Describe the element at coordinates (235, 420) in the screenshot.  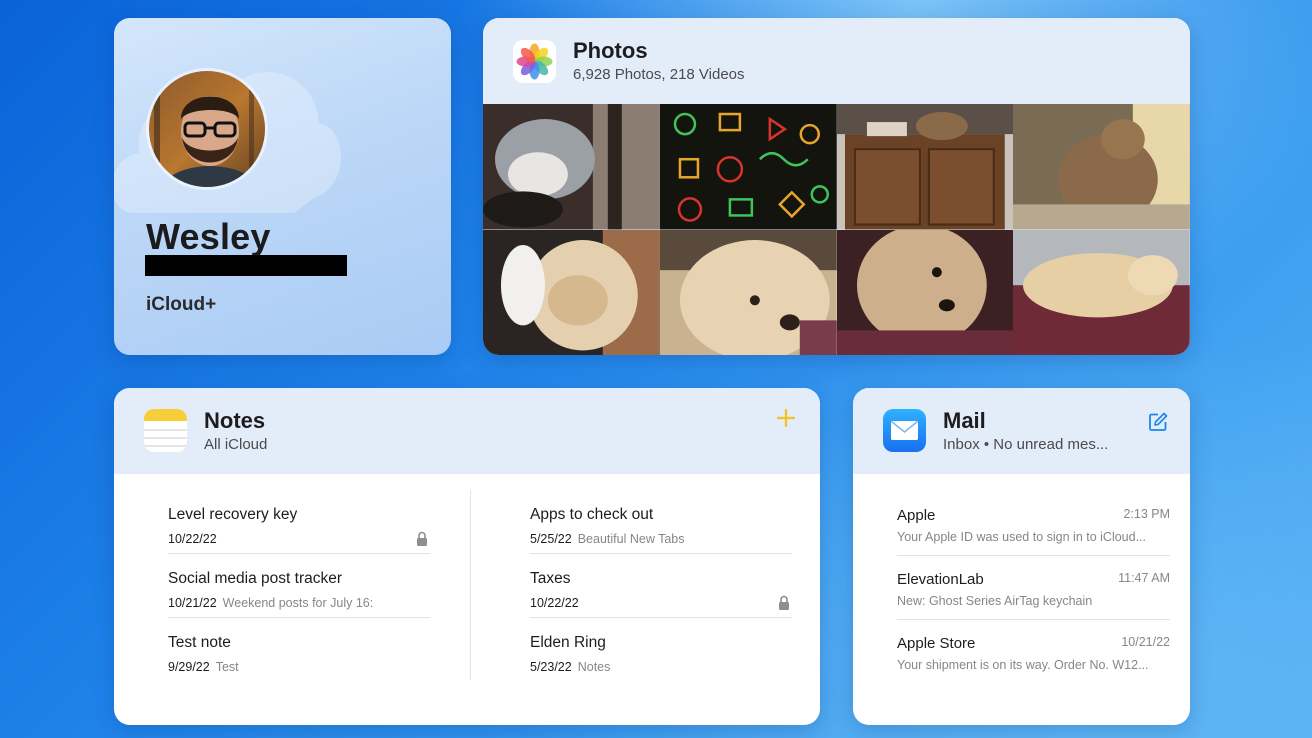
I see `notes-title: Notes` at that location.